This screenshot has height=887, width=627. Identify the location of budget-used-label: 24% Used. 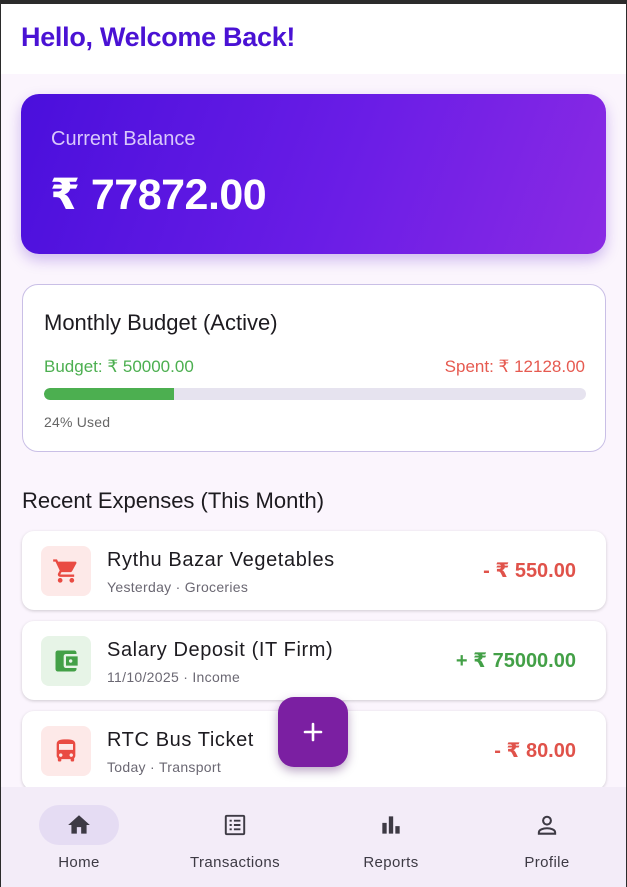
(77, 422).